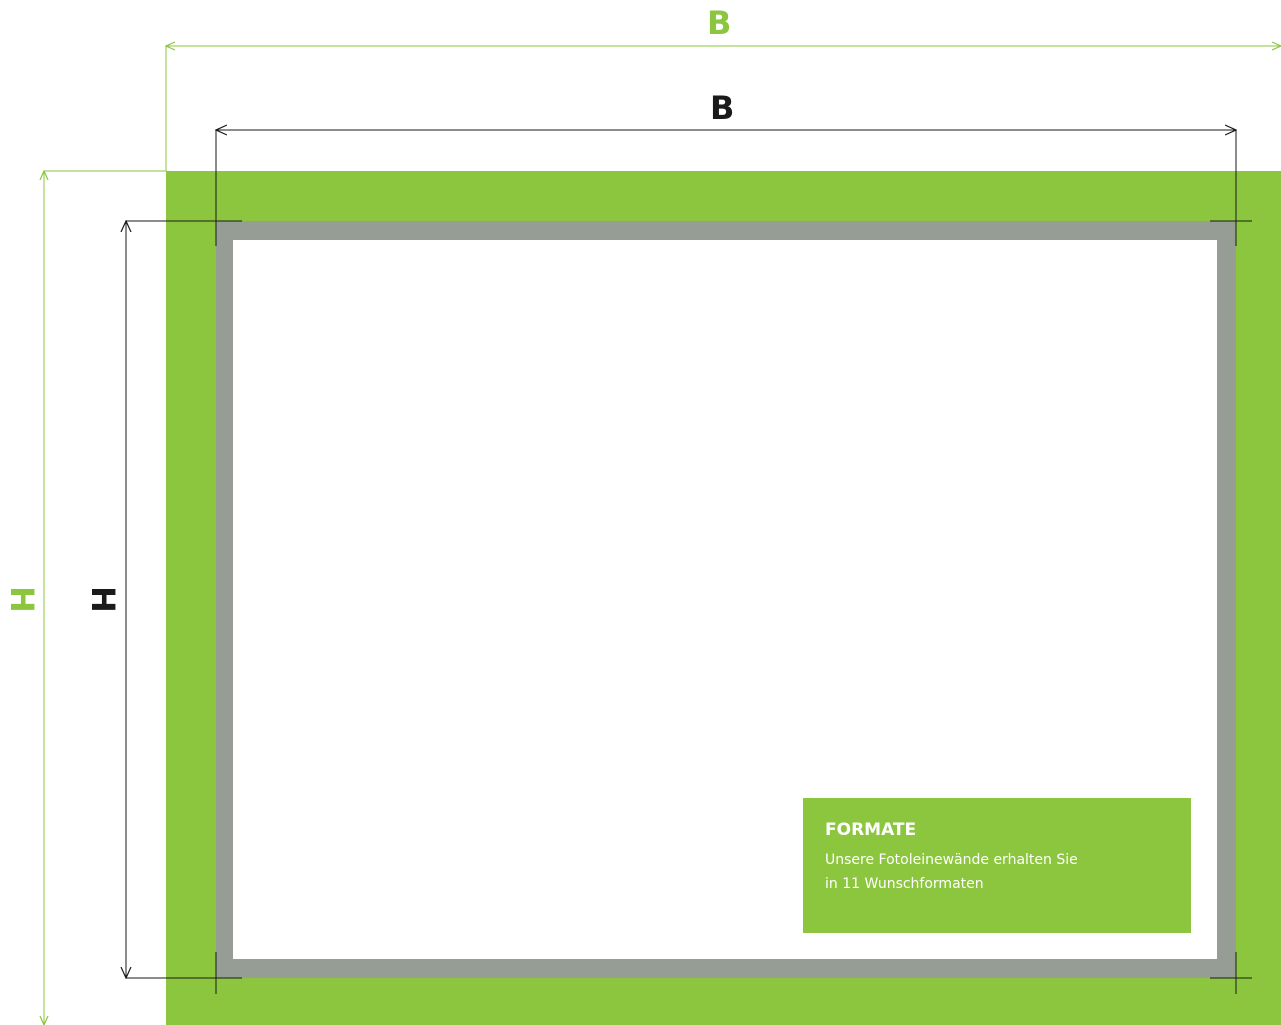  What do you see at coordinates (951, 860) in the screenshot?
I see `info-line-1: Unsere Fotoleinewände erhalten Sie` at bounding box center [951, 860].